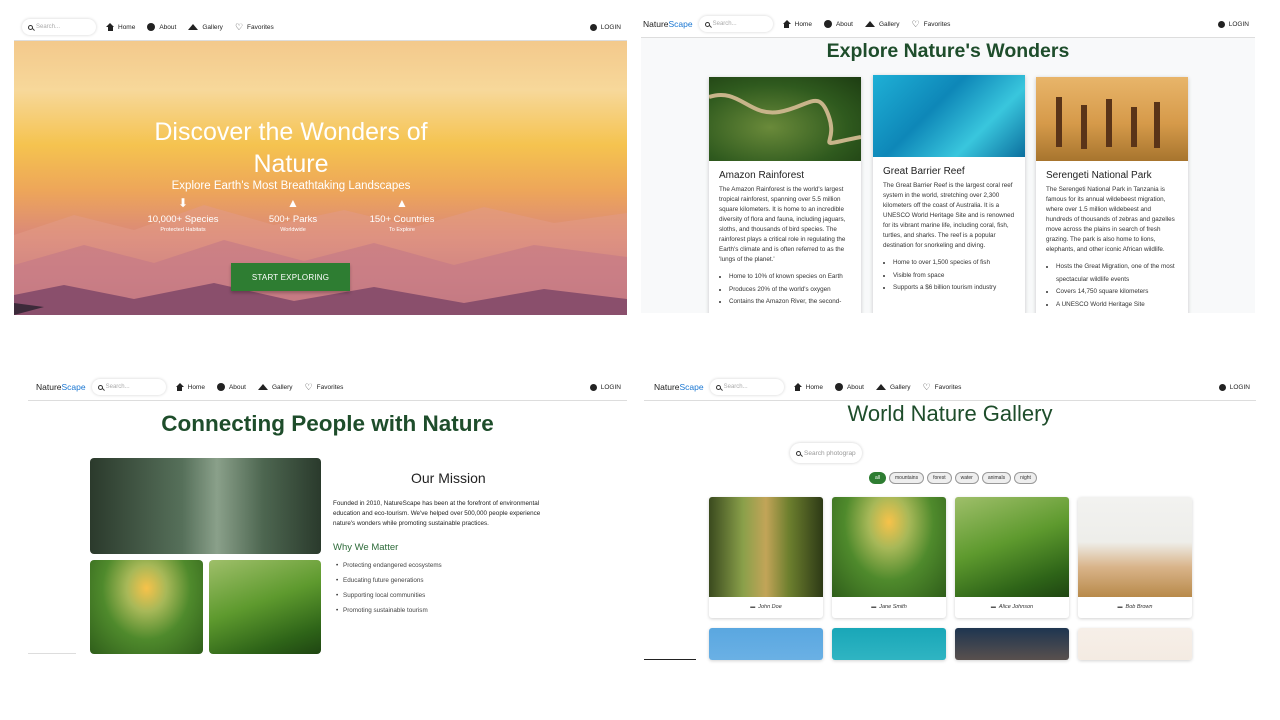 Image resolution: width=1280 pixels, height=720 pixels. I want to click on filter-chip-night: night, so click(1025, 478).